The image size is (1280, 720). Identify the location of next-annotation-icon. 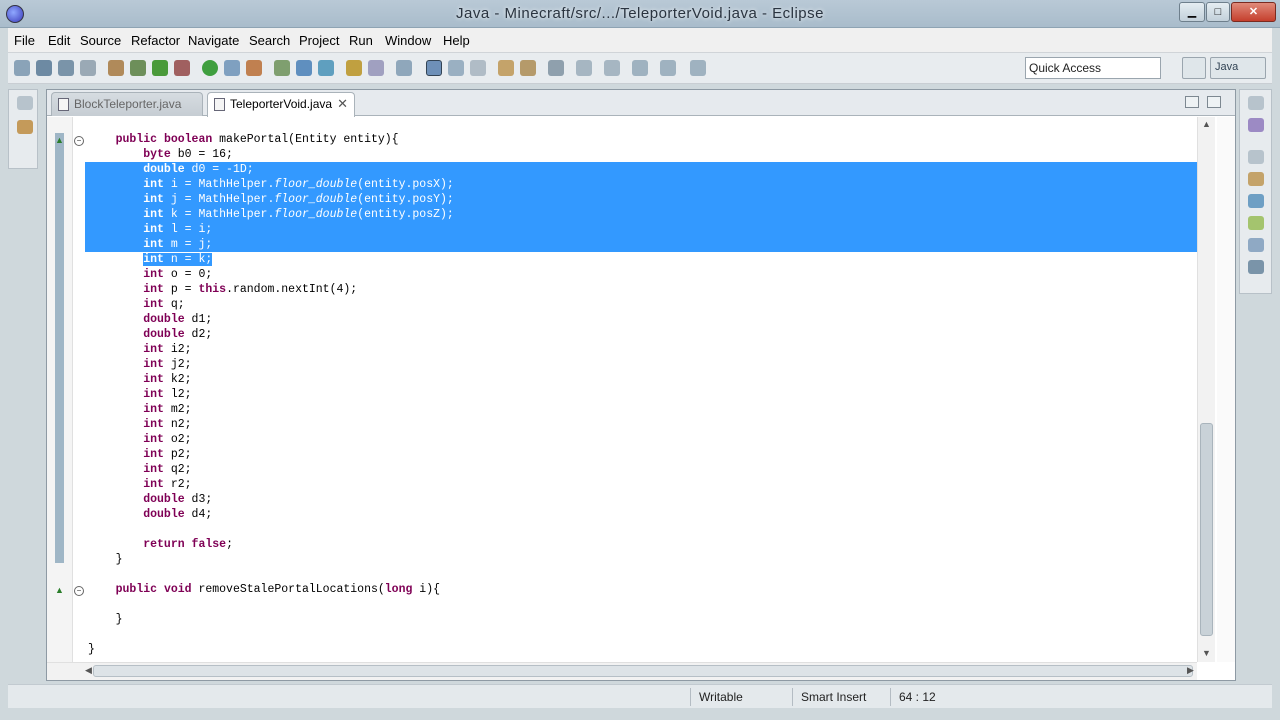
(506, 68).